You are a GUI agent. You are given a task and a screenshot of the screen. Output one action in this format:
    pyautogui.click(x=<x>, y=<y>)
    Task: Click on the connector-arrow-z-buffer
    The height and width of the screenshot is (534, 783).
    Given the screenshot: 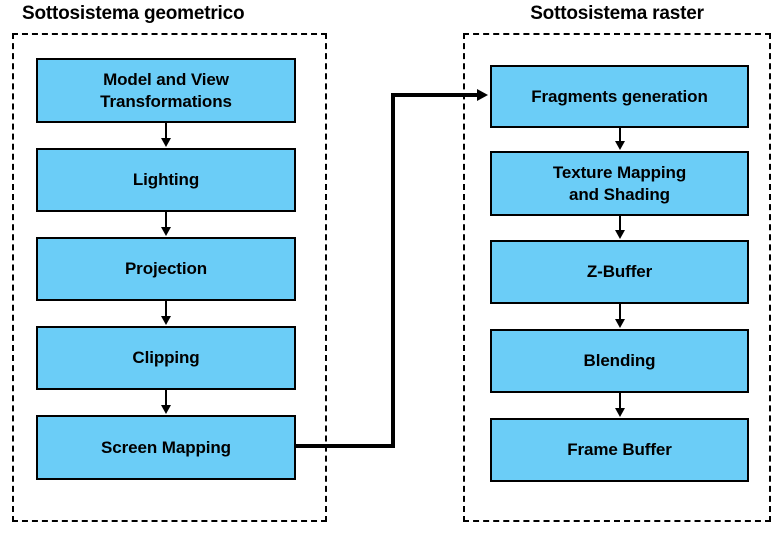 What is the action you would take?
    pyautogui.click(x=620, y=234)
    